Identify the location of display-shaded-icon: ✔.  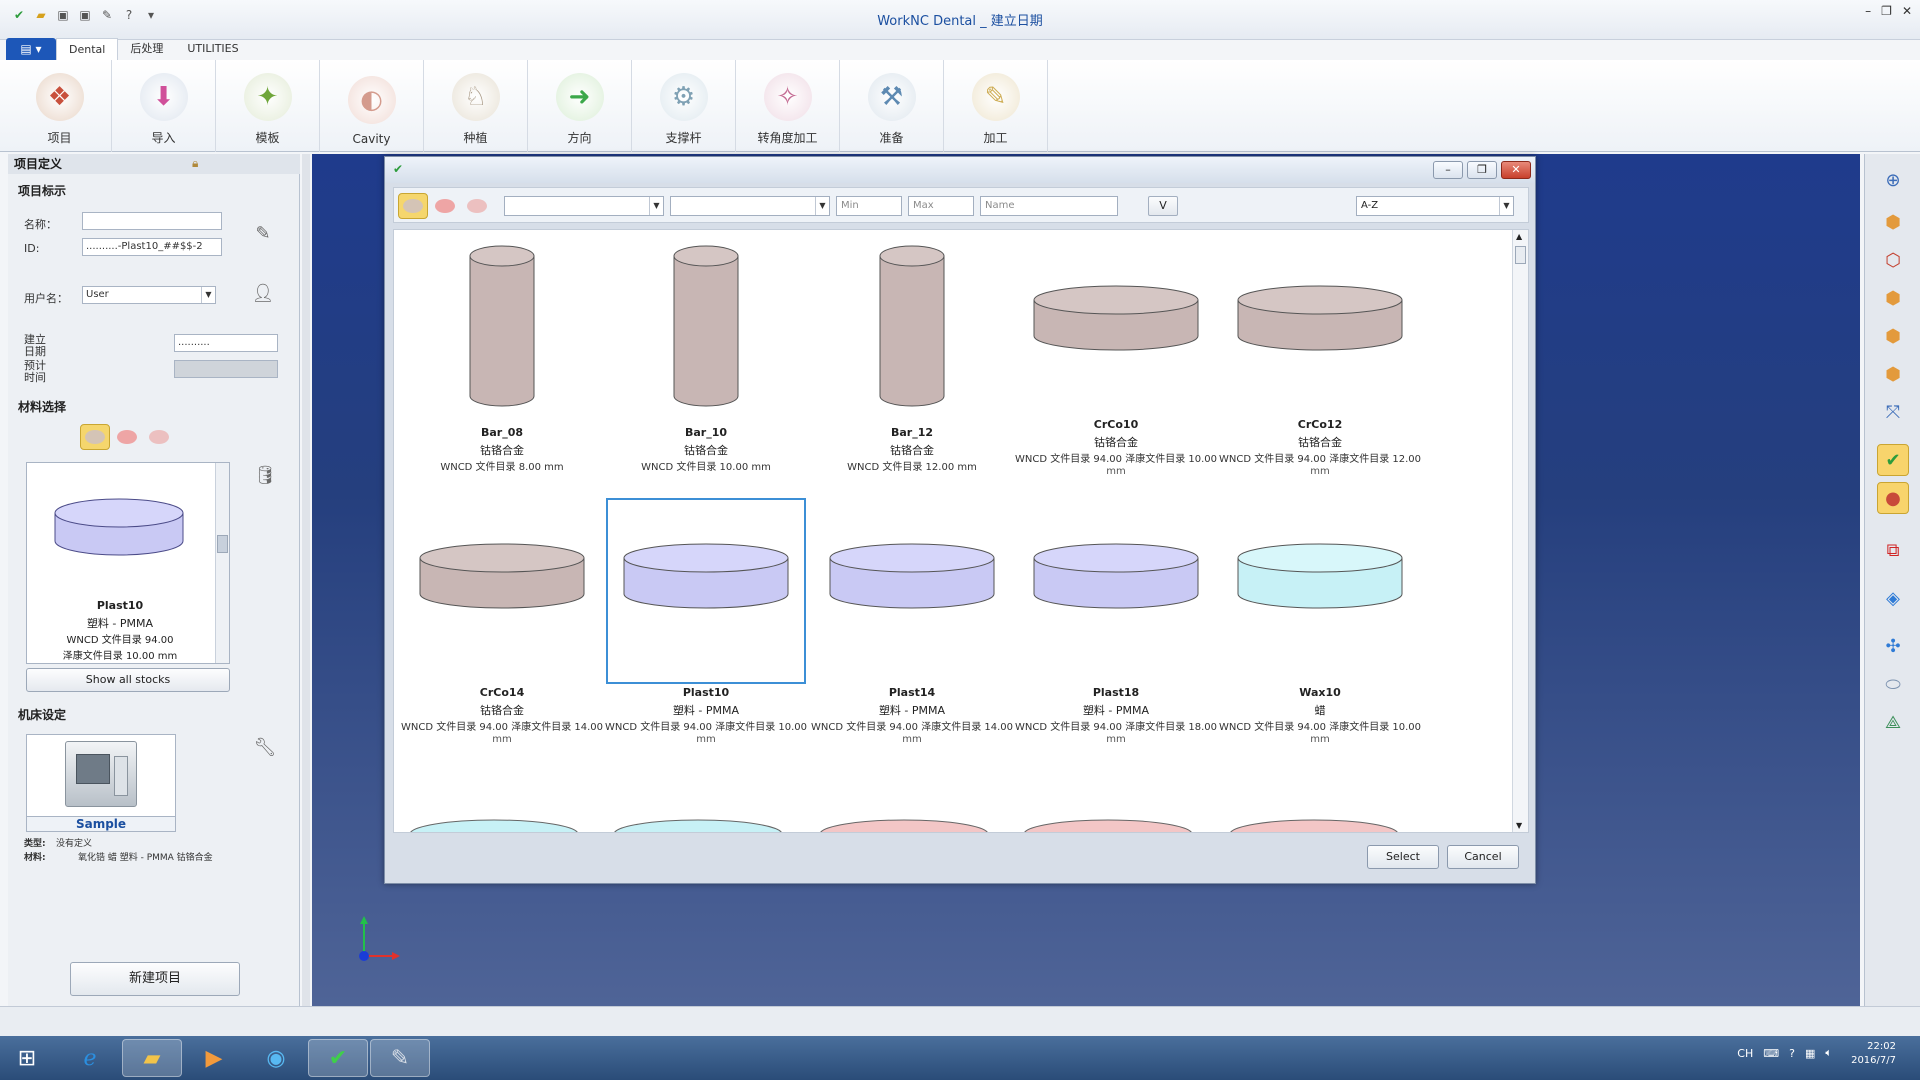
(1893, 460).